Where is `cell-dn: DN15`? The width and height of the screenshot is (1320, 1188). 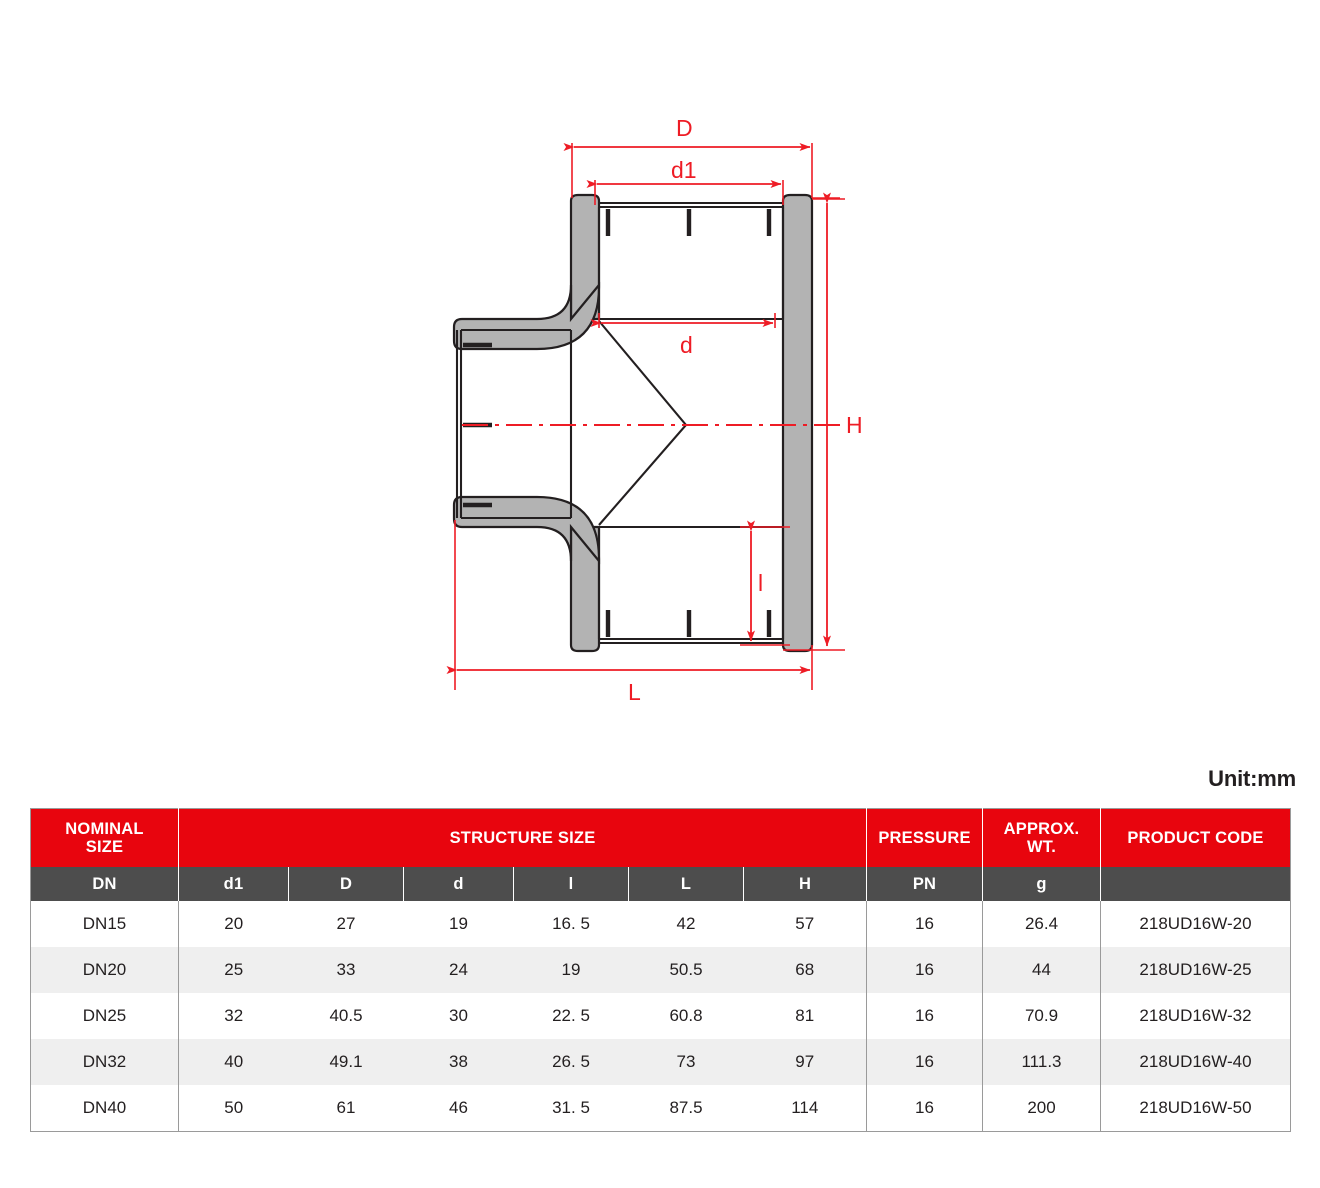
cell-dn: DN15 is located at coordinates (104, 924).